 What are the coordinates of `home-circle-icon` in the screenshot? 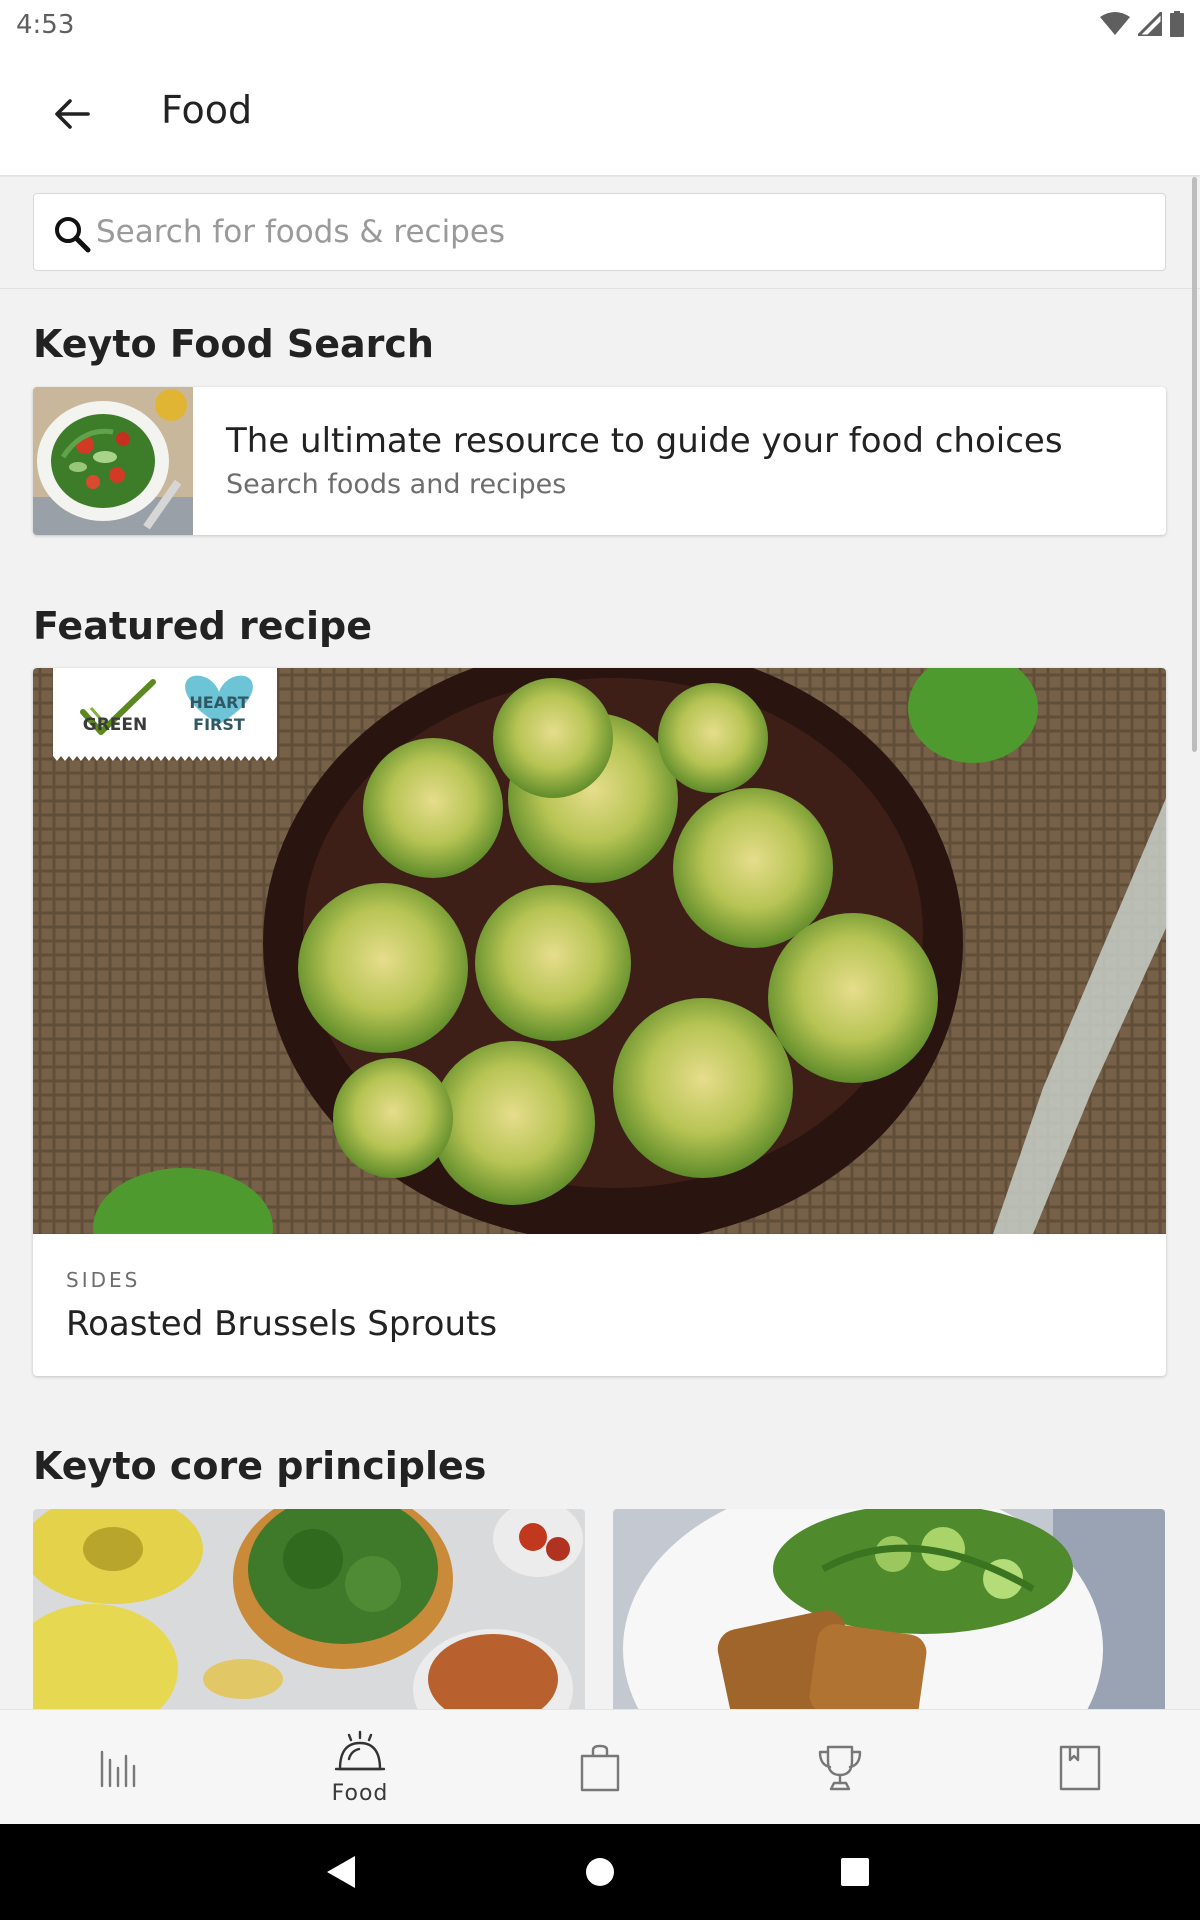 It's located at (600, 1872).